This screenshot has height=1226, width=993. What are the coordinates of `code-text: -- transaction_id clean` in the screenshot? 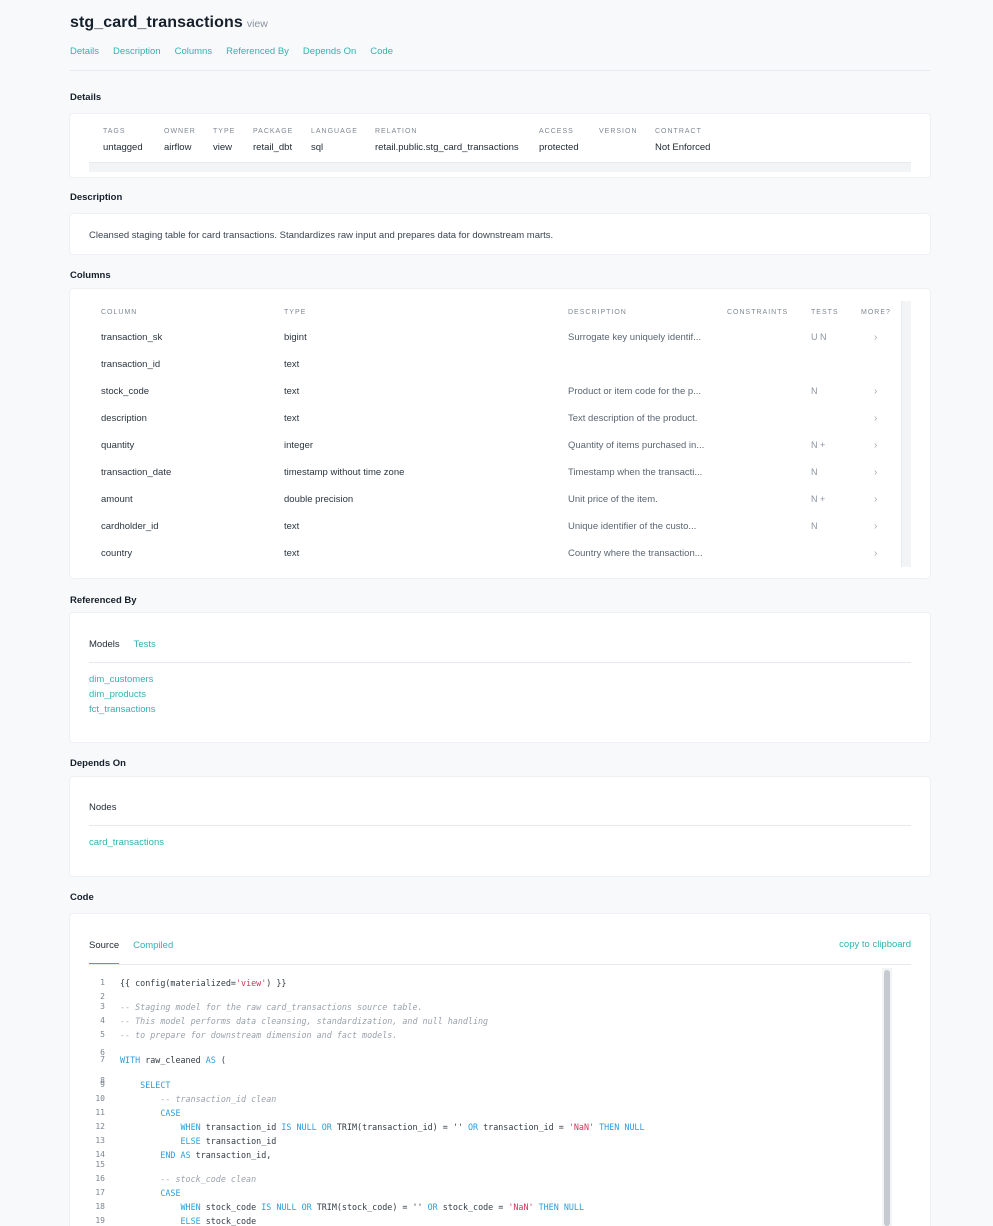 It's located at (198, 1099).